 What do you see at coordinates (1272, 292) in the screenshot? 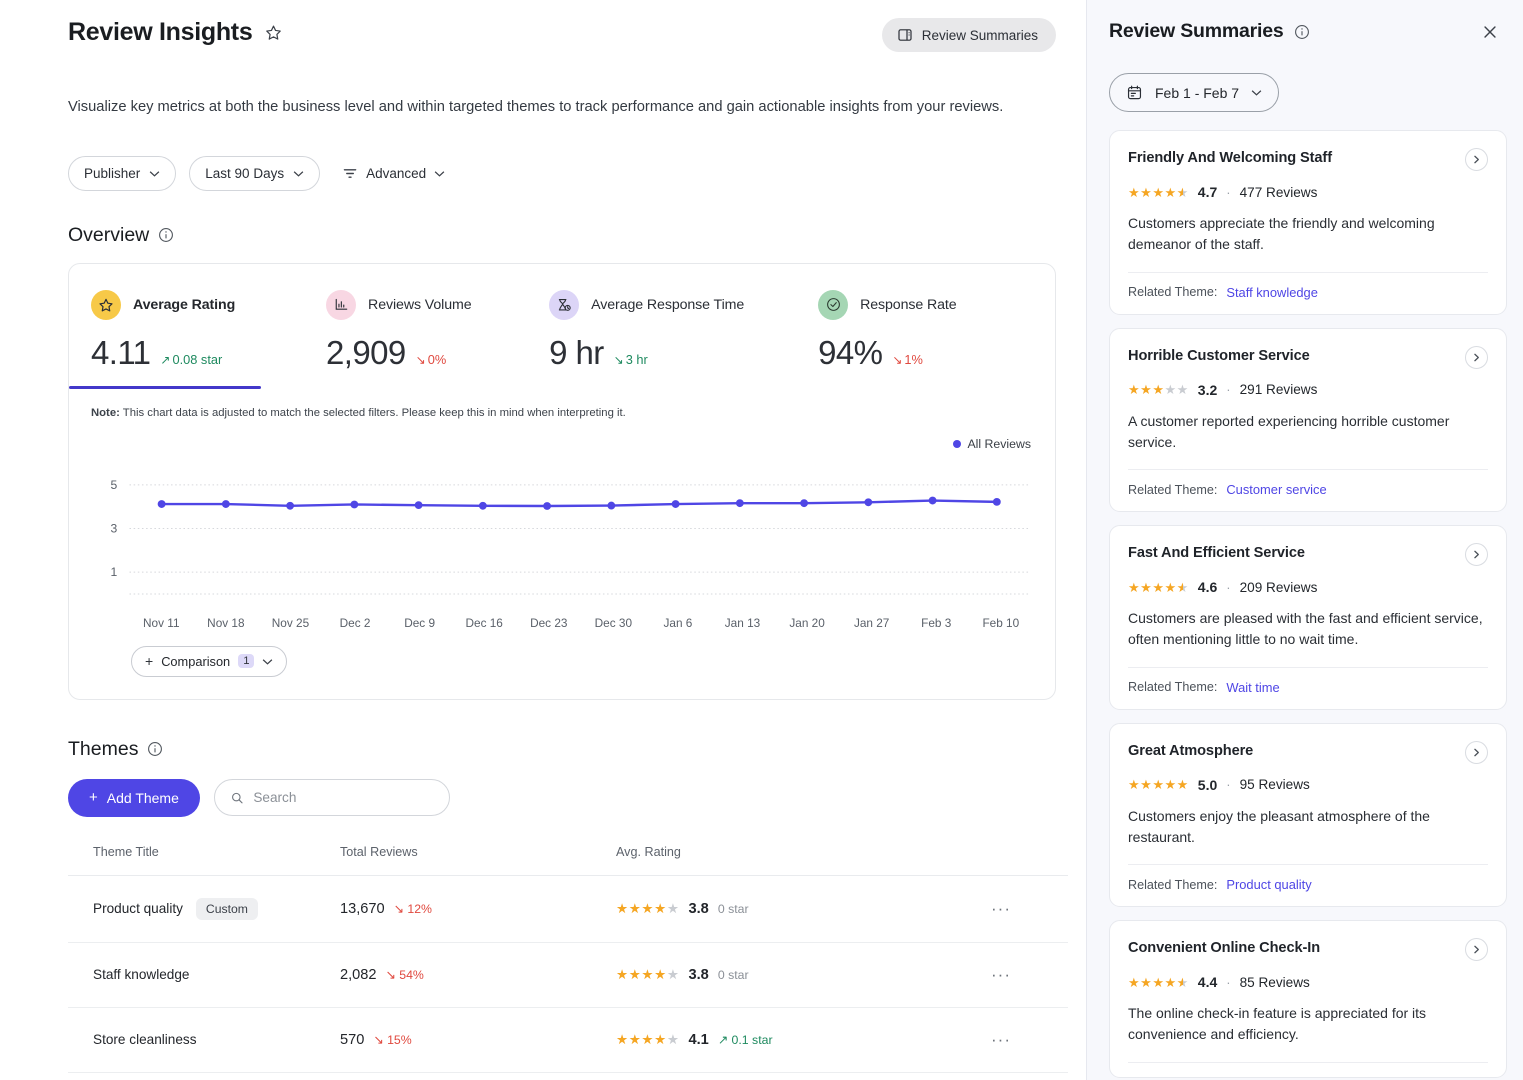
I see `related-theme-link: Staff knowledge` at bounding box center [1272, 292].